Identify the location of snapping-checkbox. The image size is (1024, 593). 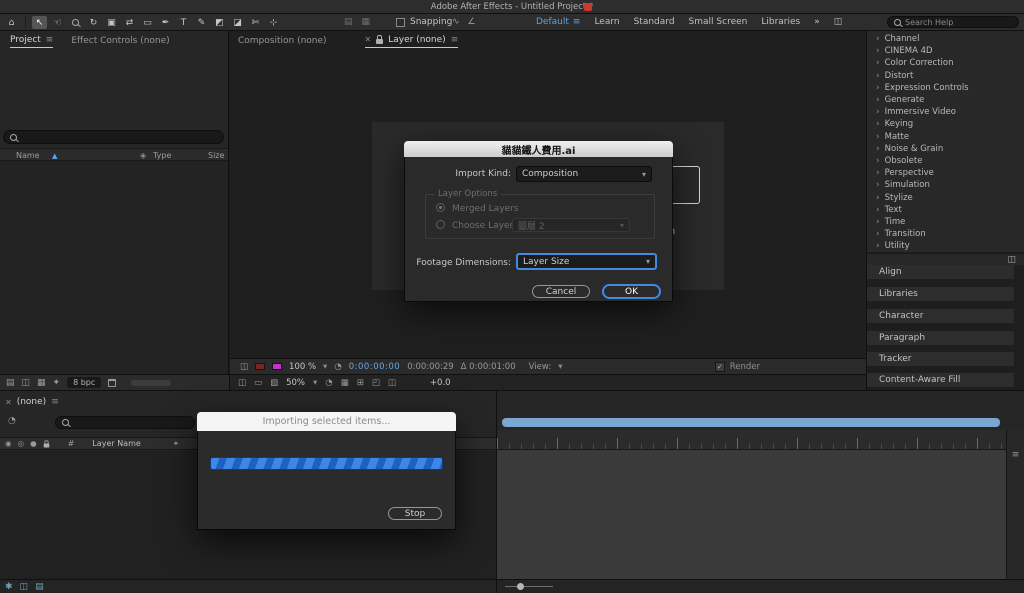
(400, 22).